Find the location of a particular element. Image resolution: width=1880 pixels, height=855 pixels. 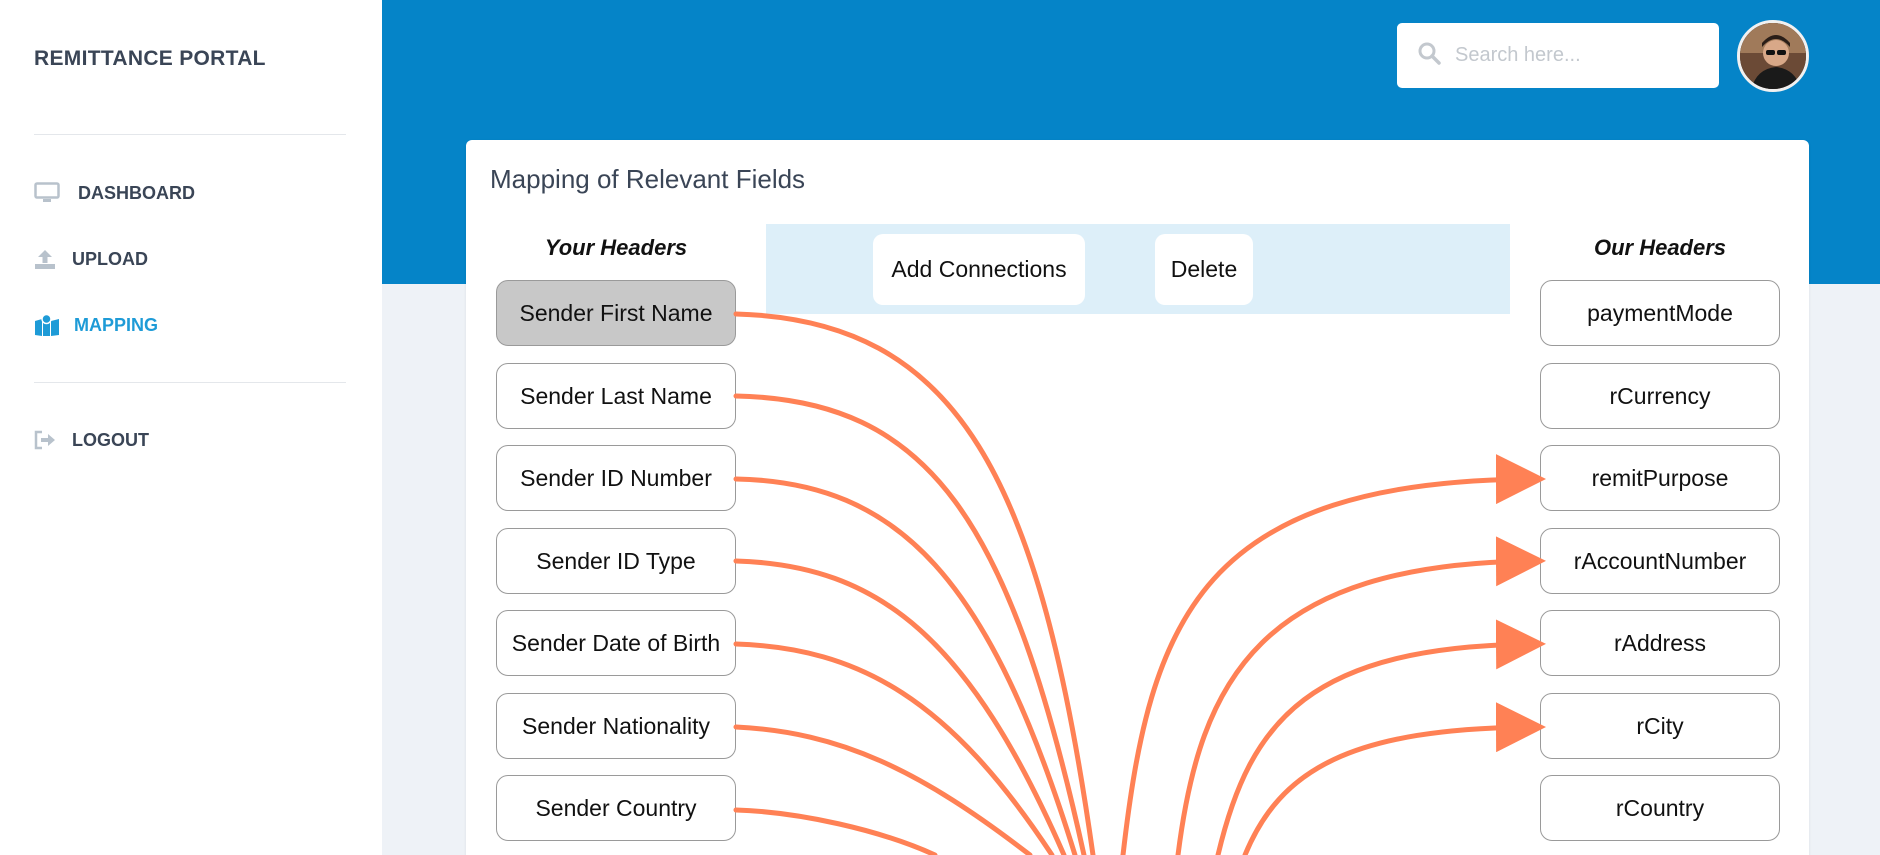

sidebar-item-logout: LOGOUT is located at coordinates (91, 440).